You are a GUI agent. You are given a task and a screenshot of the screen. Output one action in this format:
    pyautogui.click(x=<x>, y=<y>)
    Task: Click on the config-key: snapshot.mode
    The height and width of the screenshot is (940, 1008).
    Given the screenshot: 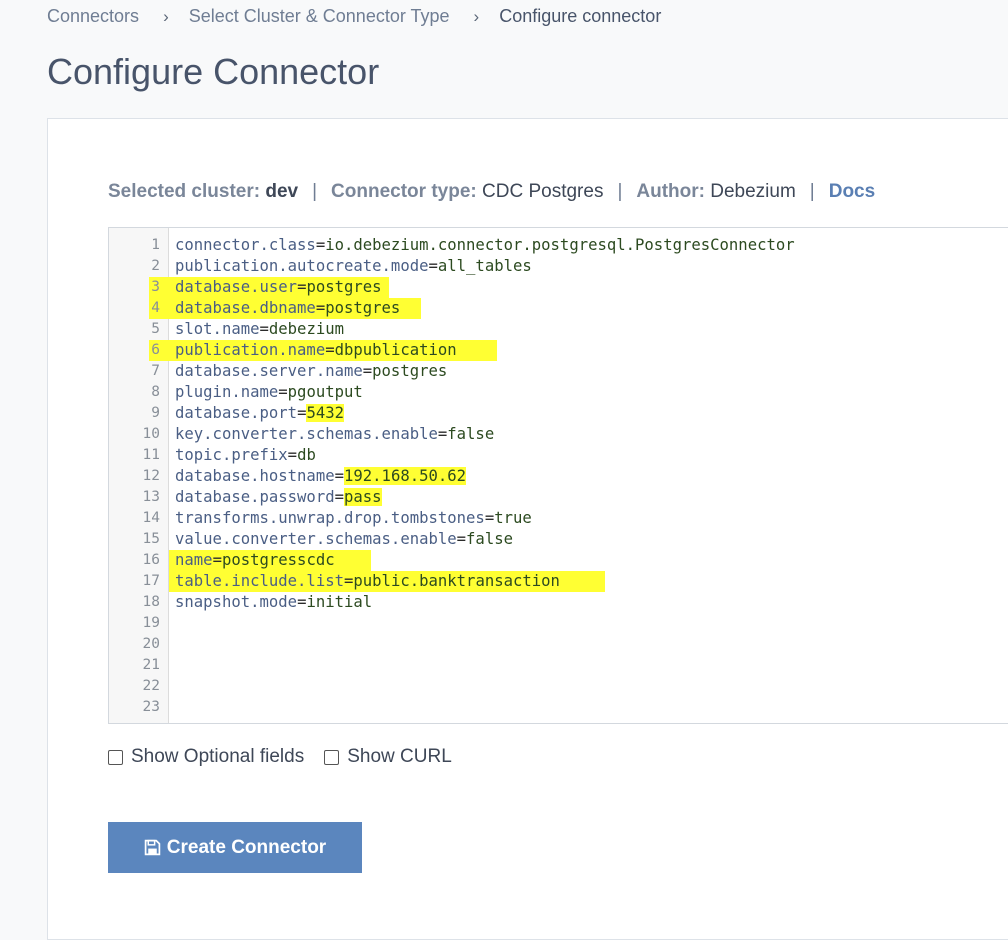 What is the action you would take?
    pyautogui.click(x=236, y=602)
    